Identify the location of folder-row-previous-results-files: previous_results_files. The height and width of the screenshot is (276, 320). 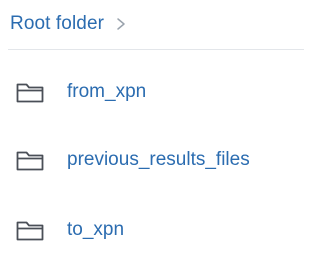
(157, 160).